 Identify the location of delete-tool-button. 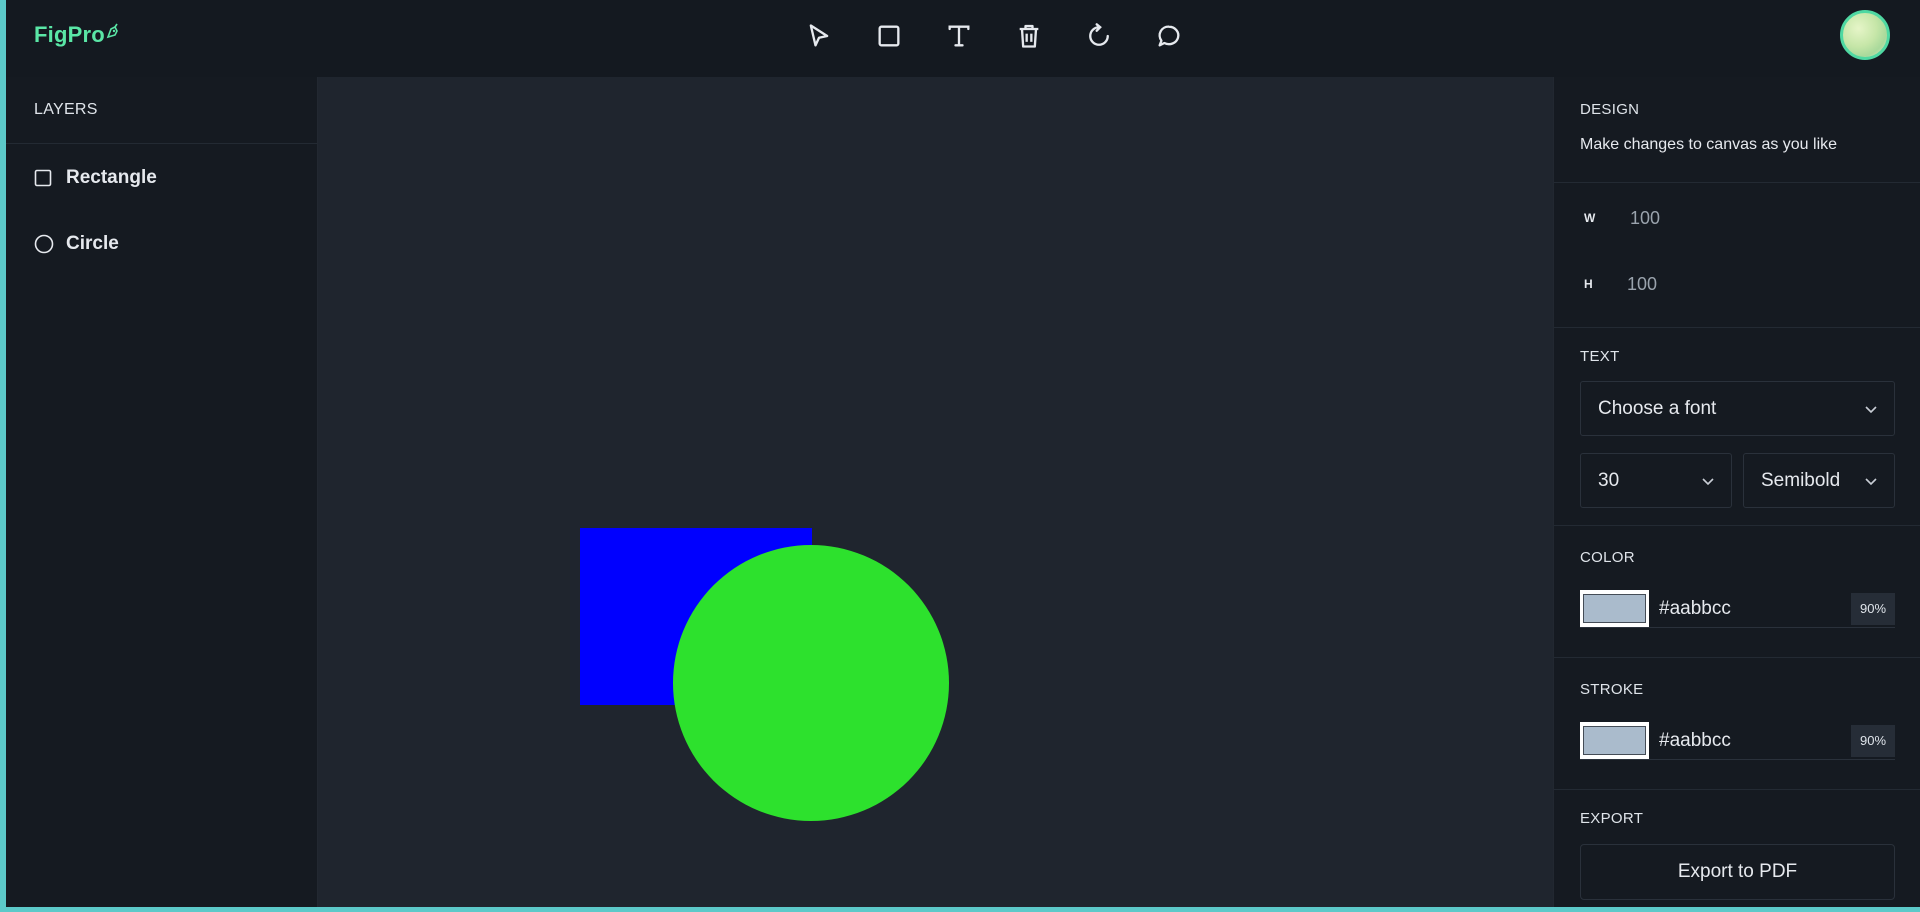
(1029, 36).